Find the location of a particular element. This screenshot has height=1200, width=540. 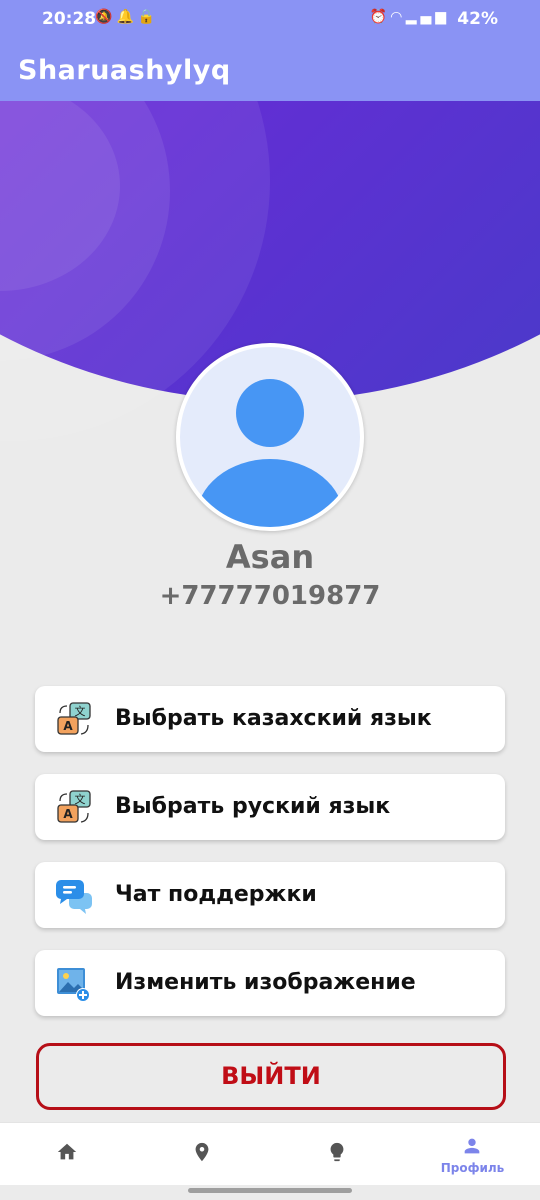

nav-profile-label: Профиль is located at coordinates (472, 1168).